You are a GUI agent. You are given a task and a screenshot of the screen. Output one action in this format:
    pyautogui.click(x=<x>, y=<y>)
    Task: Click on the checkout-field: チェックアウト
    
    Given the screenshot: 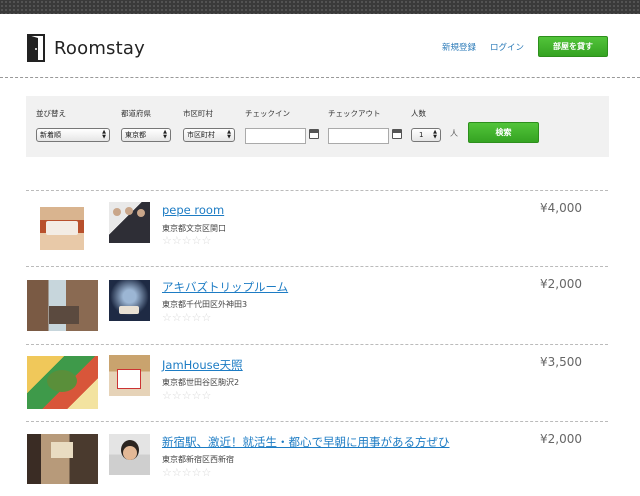 What is the action you would take?
    pyautogui.click(x=358, y=126)
    